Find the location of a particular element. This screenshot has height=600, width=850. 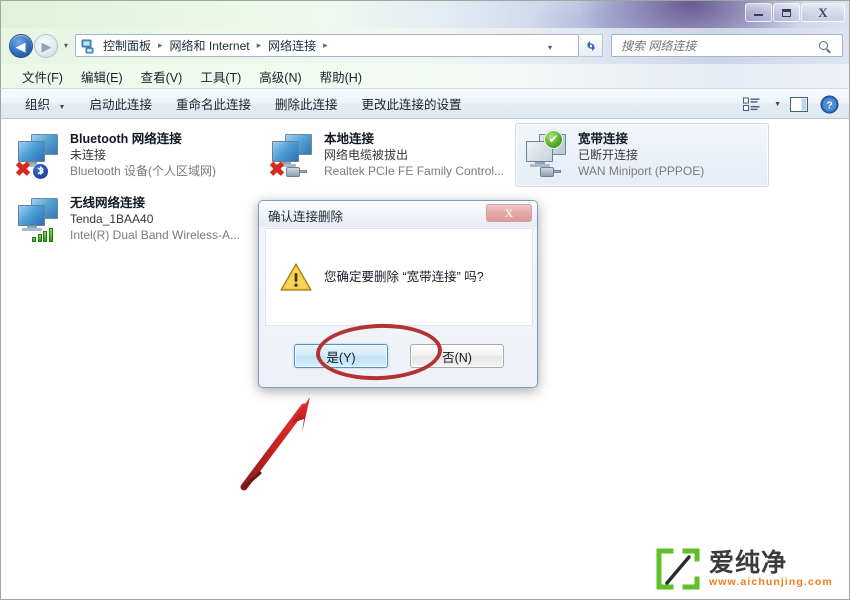

search-input is located at coordinates (718, 45).